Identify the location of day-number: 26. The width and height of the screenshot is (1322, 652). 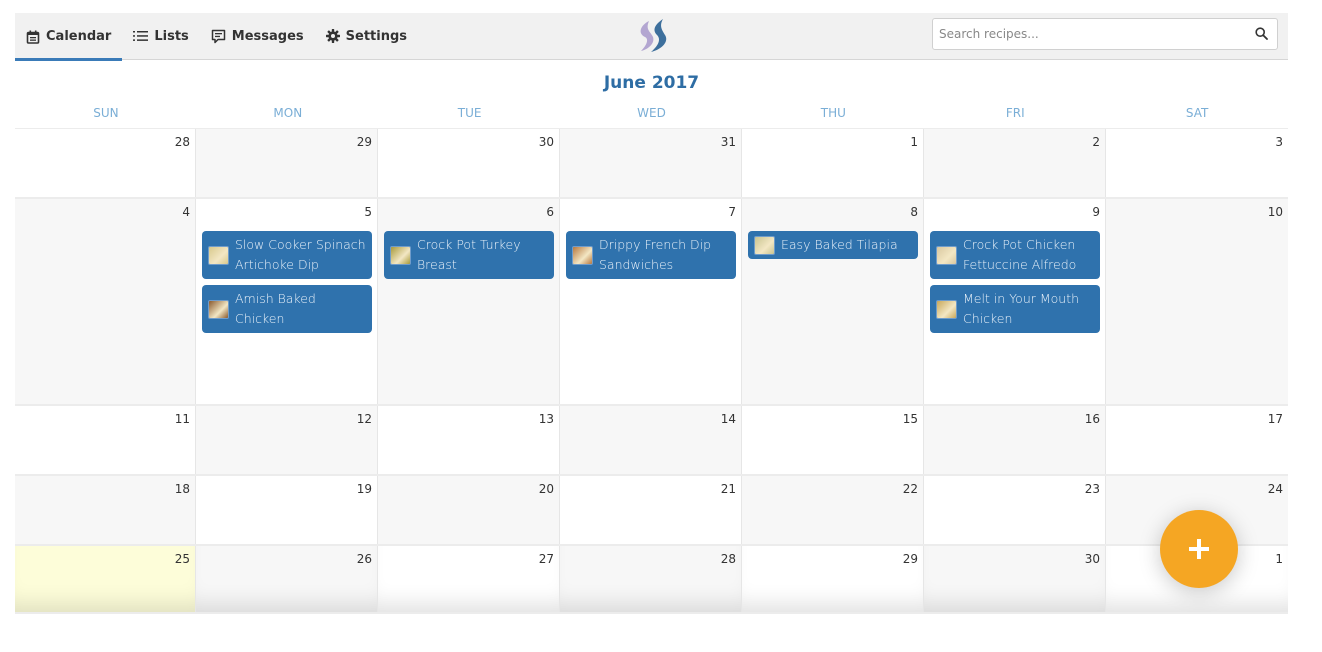
(364, 559).